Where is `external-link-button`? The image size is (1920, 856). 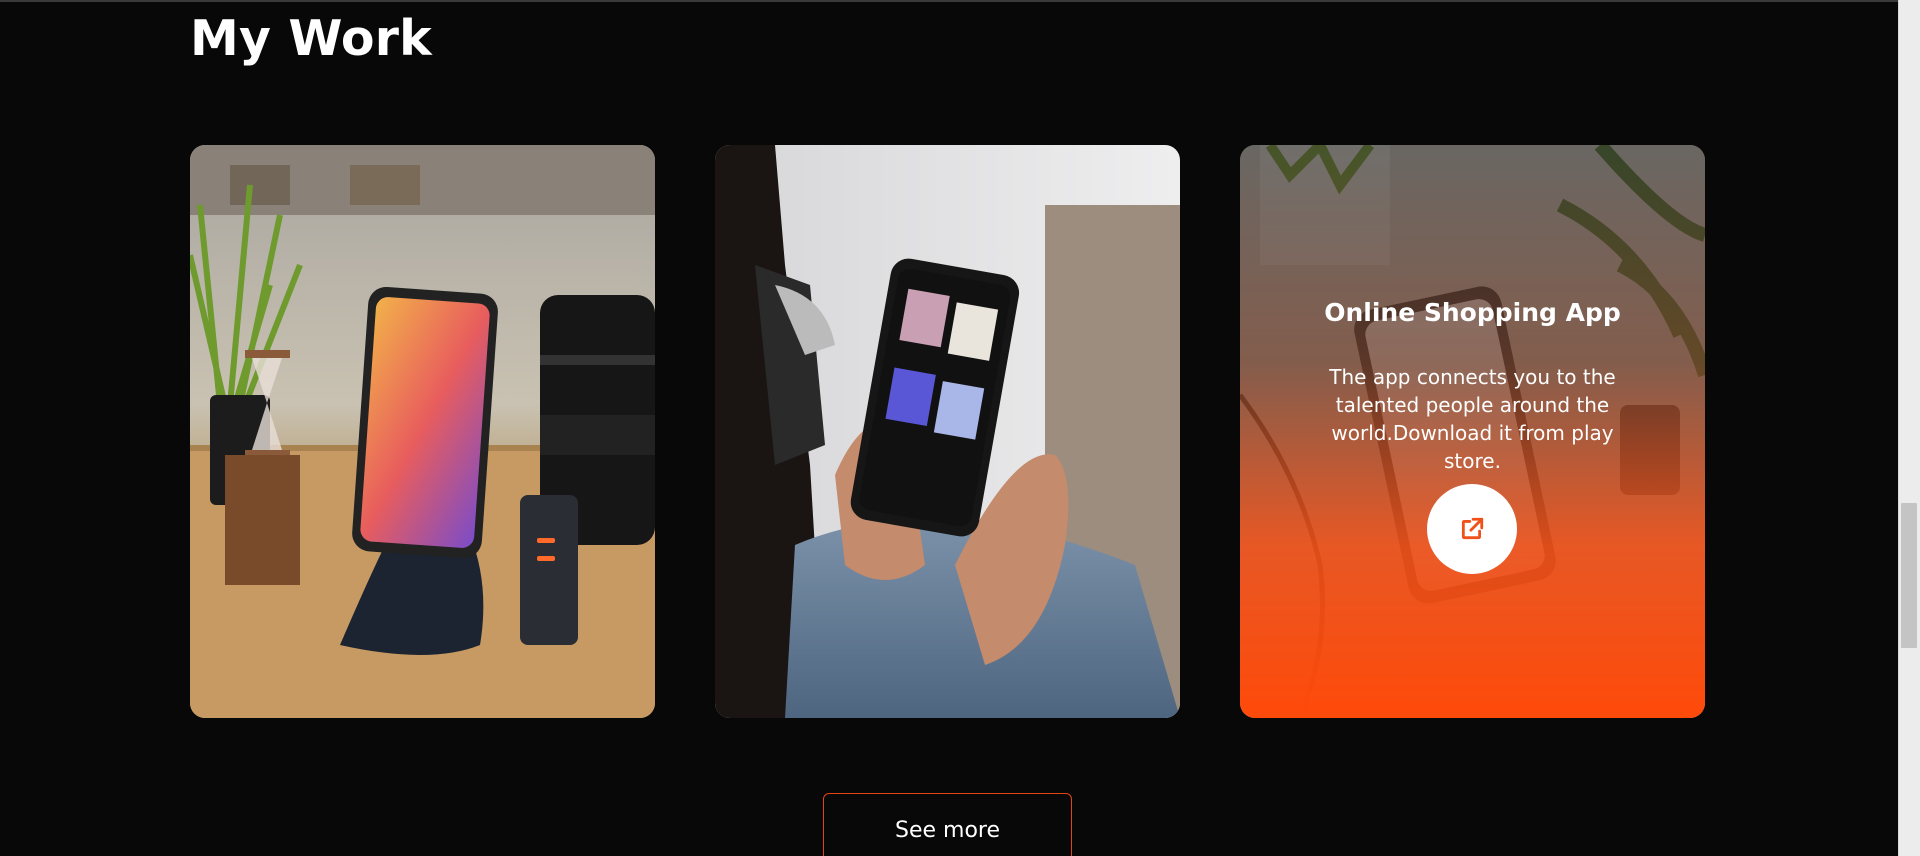
external-link-button is located at coordinates (1472, 529).